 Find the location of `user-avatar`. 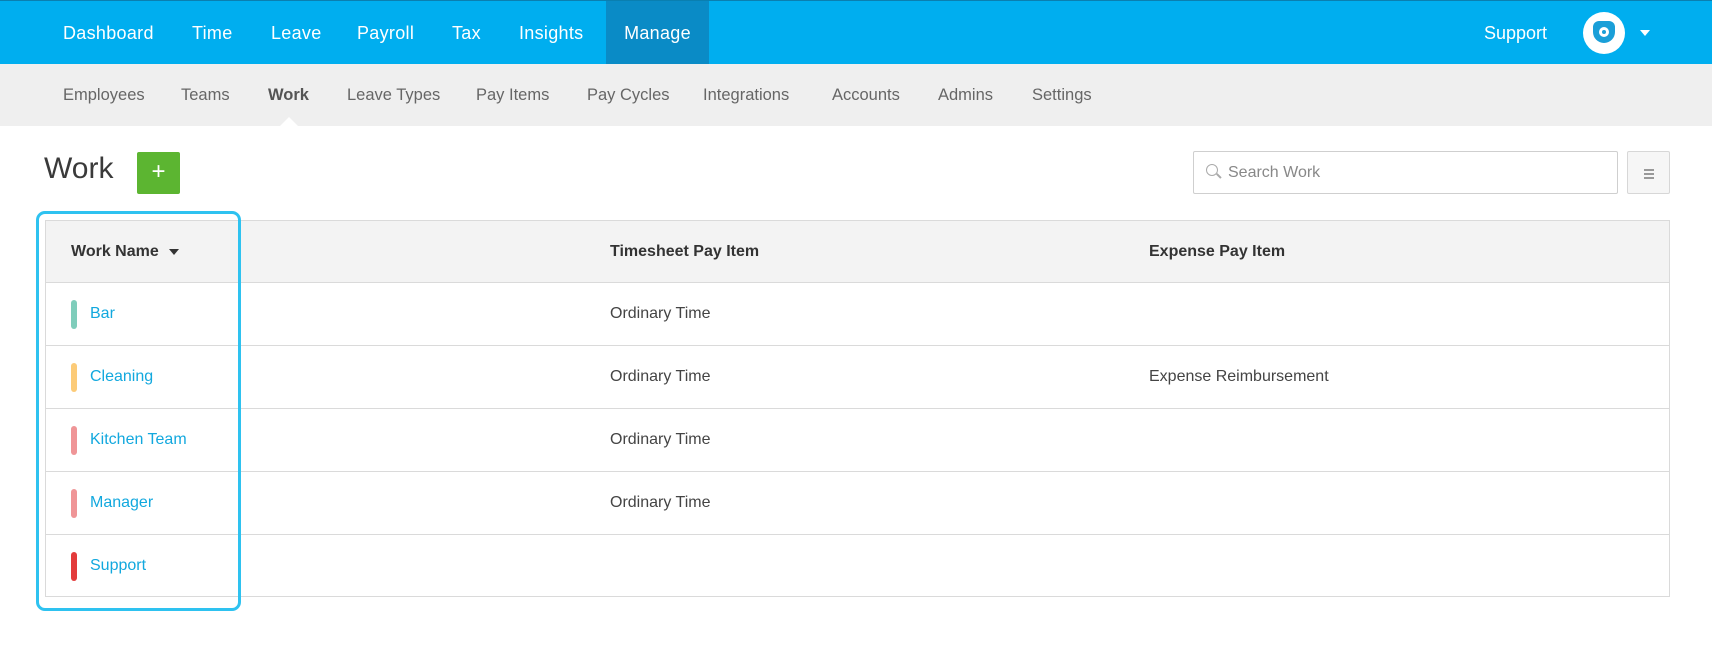

user-avatar is located at coordinates (1604, 33).